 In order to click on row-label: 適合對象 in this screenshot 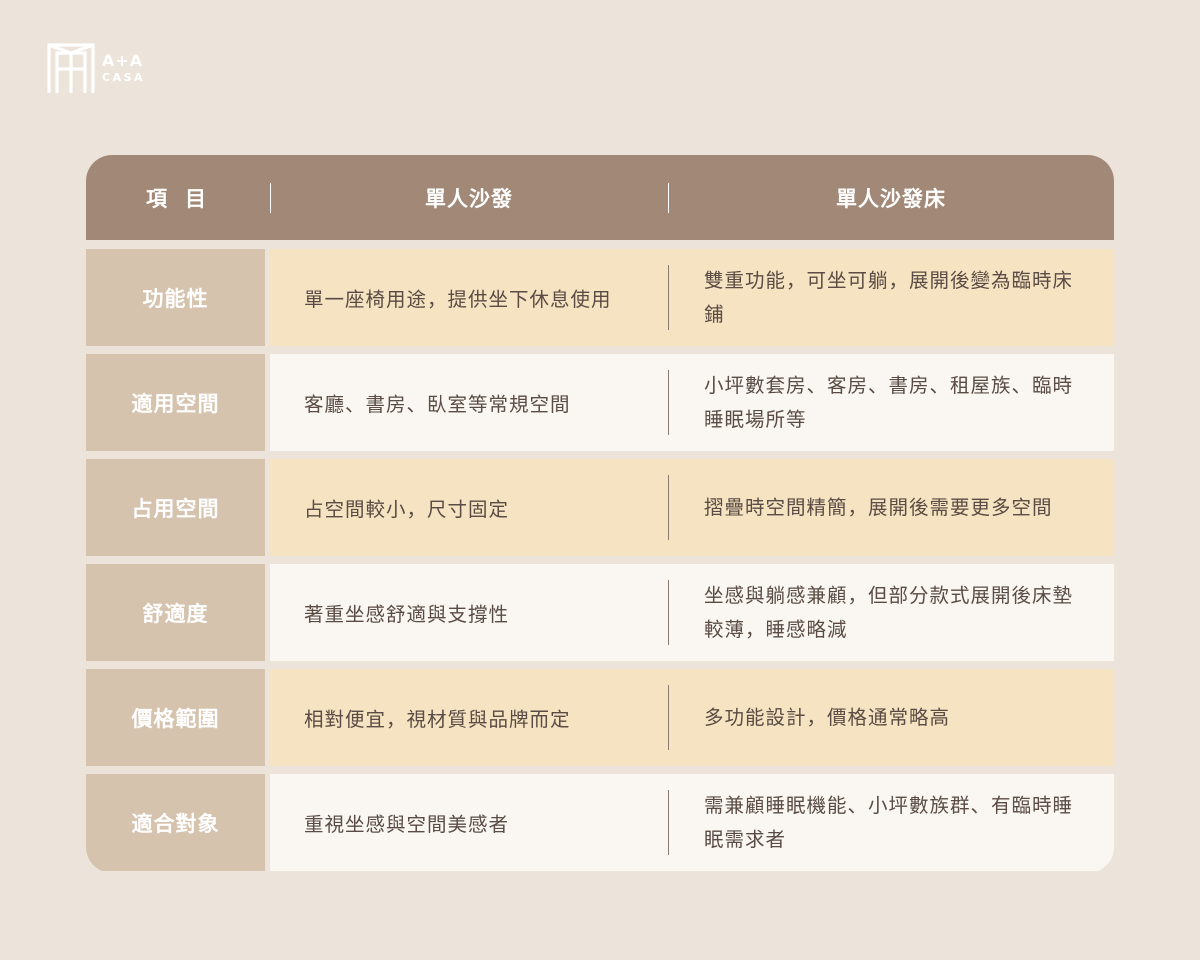, I will do `click(175, 822)`.